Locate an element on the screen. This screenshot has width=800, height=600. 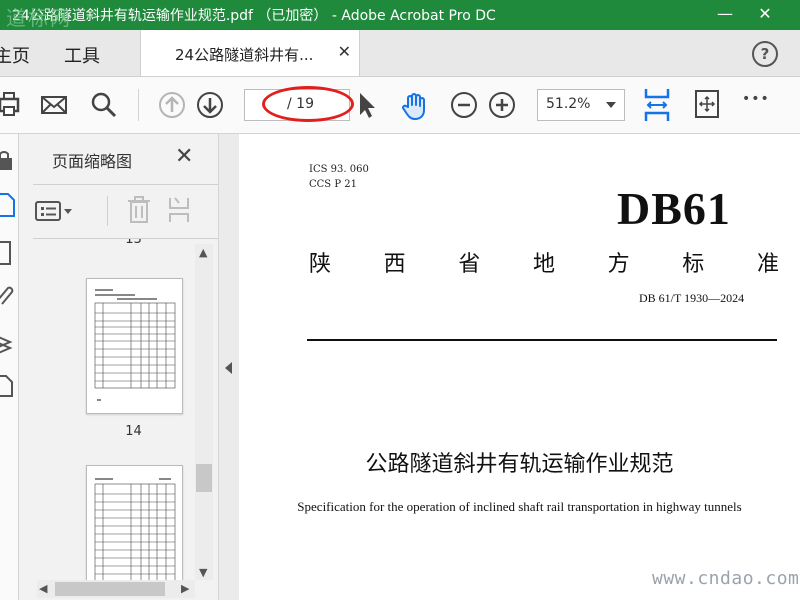
hand-tool-icon is located at coordinates (415, 106).